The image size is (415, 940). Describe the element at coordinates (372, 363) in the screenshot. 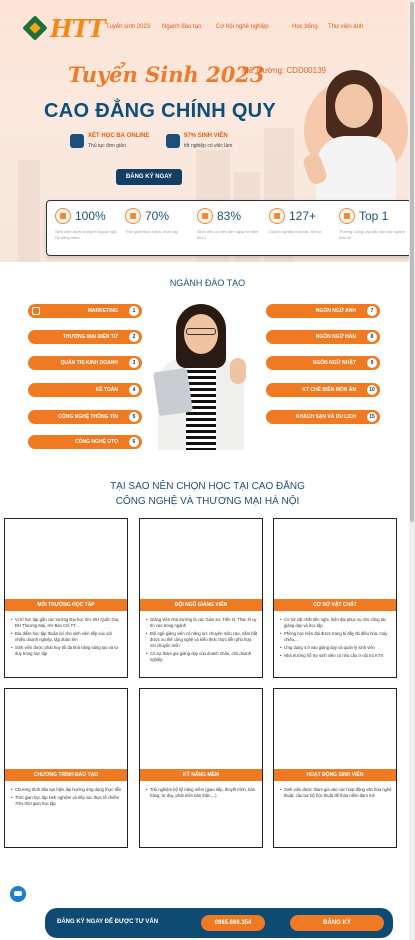

I see `program-number: 9` at that location.